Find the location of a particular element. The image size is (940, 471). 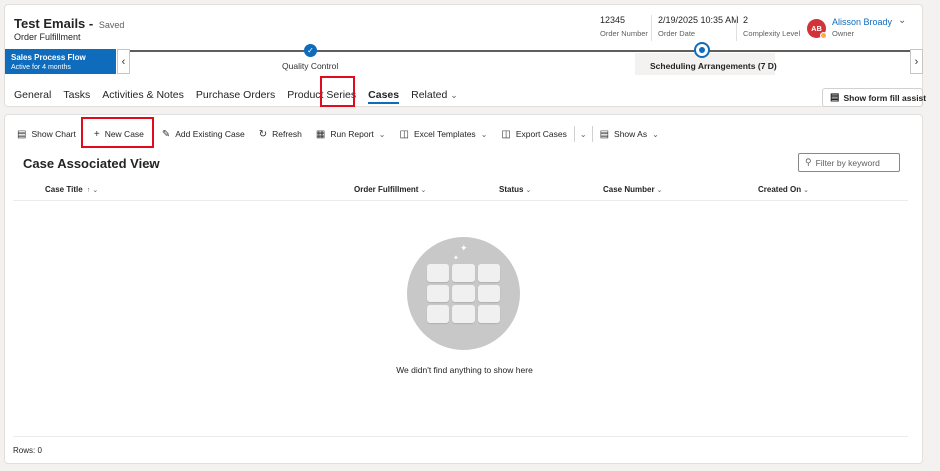

rows-count: Rows: 0 is located at coordinates (27, 450).